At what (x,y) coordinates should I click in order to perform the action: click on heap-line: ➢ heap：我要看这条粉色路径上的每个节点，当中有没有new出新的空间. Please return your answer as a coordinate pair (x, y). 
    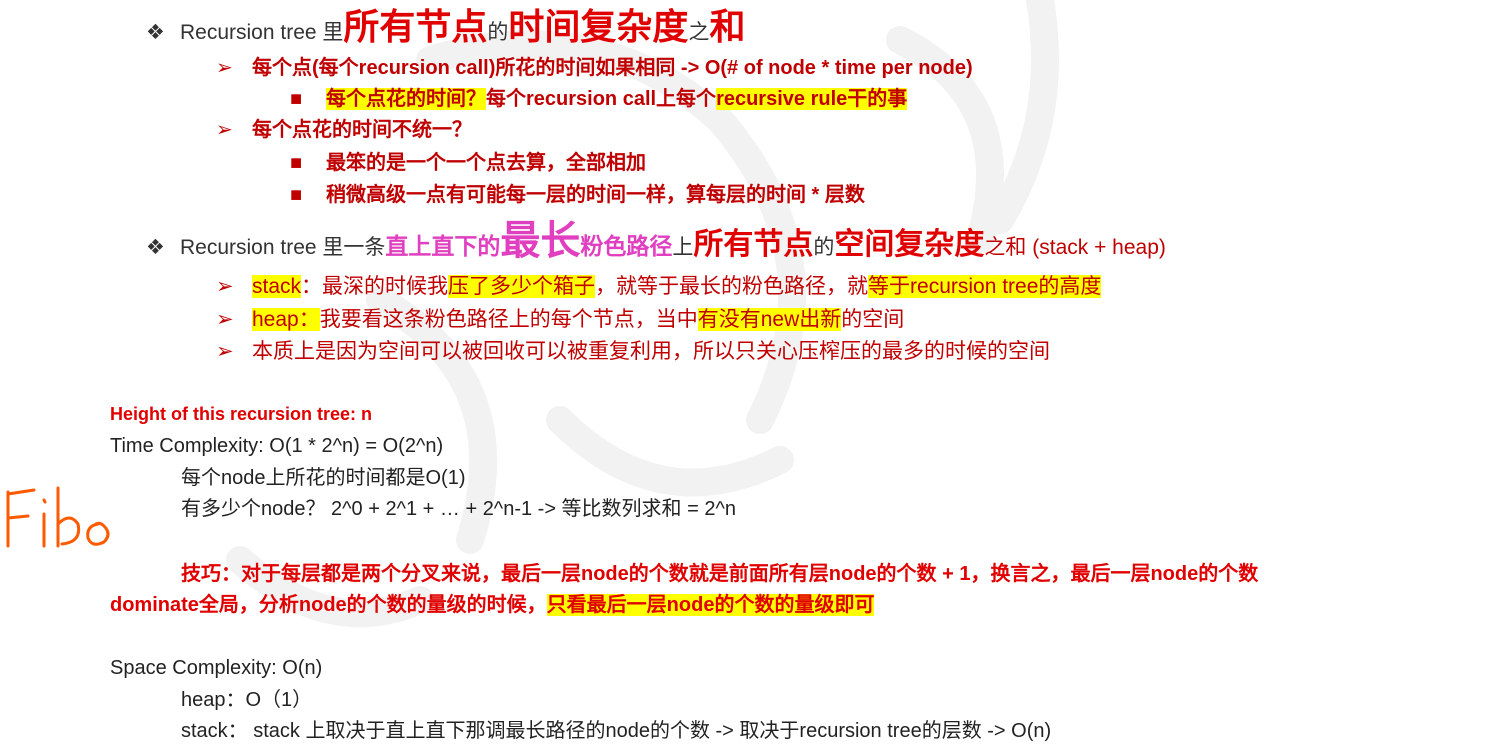
    Looking at the image, I should click on (560, 320).